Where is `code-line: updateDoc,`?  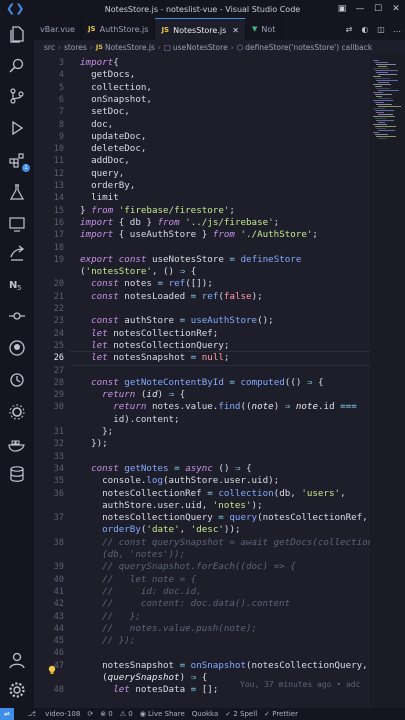
code-line: updateDoc, is located at coordinates (113, 136).